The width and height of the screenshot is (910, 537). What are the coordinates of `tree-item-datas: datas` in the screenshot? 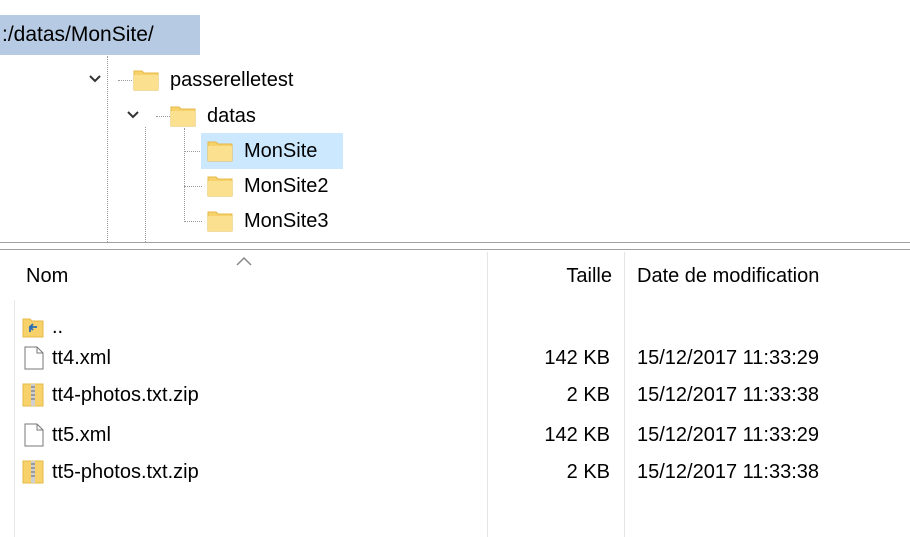 It's located at (226, 117).